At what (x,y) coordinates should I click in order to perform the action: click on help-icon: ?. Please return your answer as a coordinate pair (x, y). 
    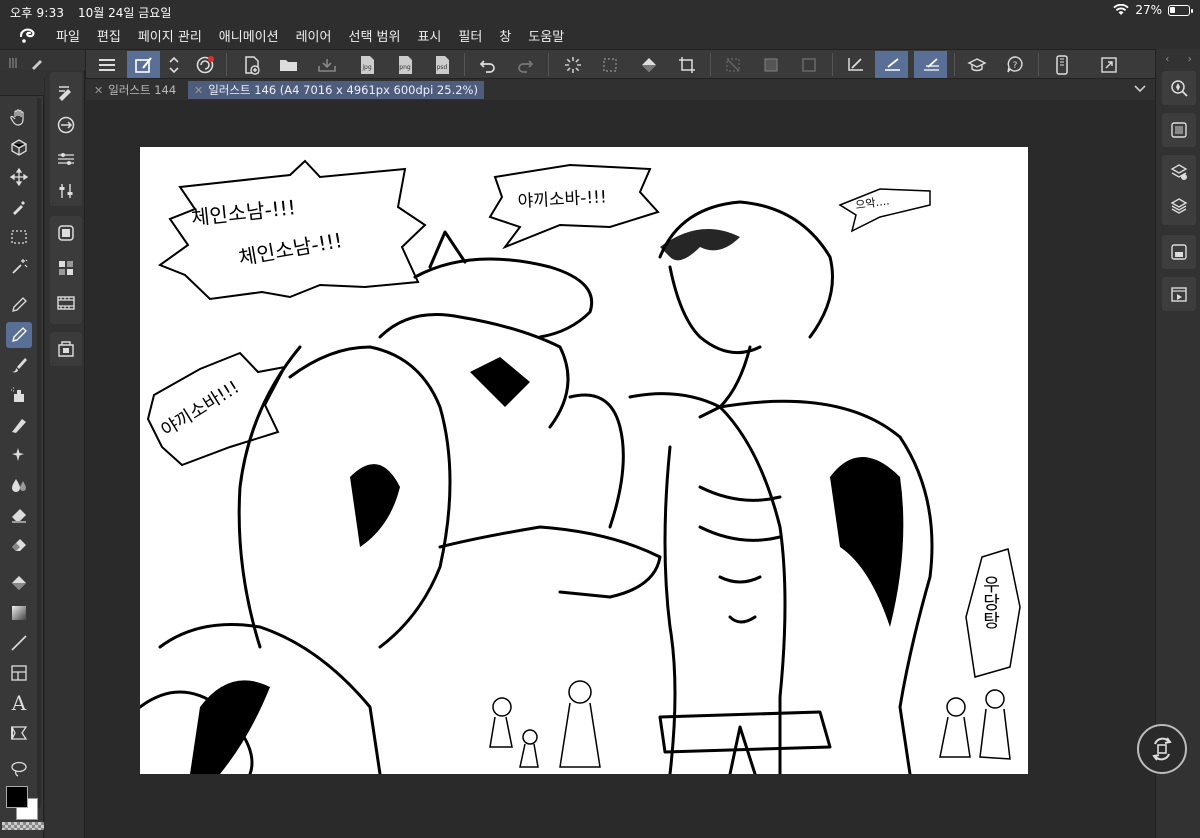
    Looking at the image, I should click on (1014, 64).